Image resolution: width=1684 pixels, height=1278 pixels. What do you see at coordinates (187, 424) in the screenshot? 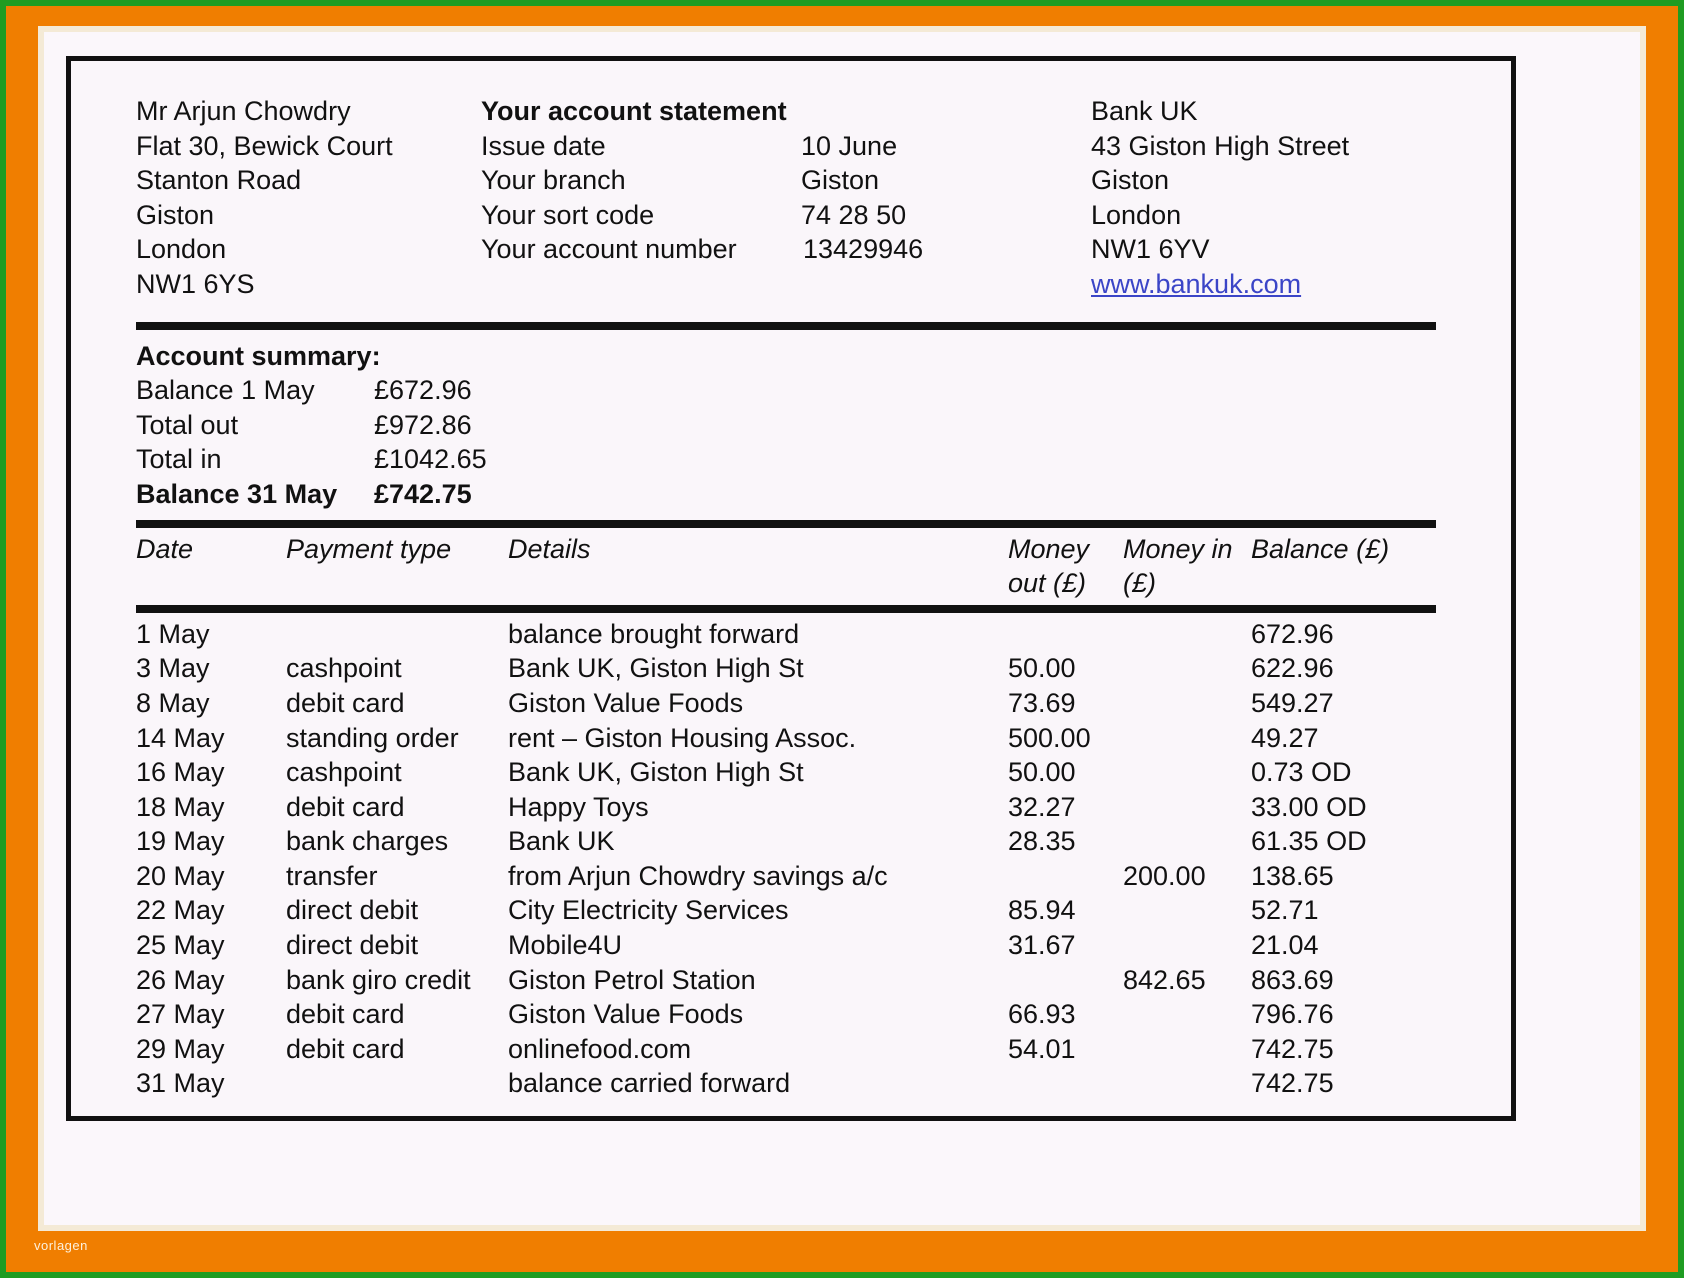
I see `summary-label: Total out` at bounding box center [187, 424].